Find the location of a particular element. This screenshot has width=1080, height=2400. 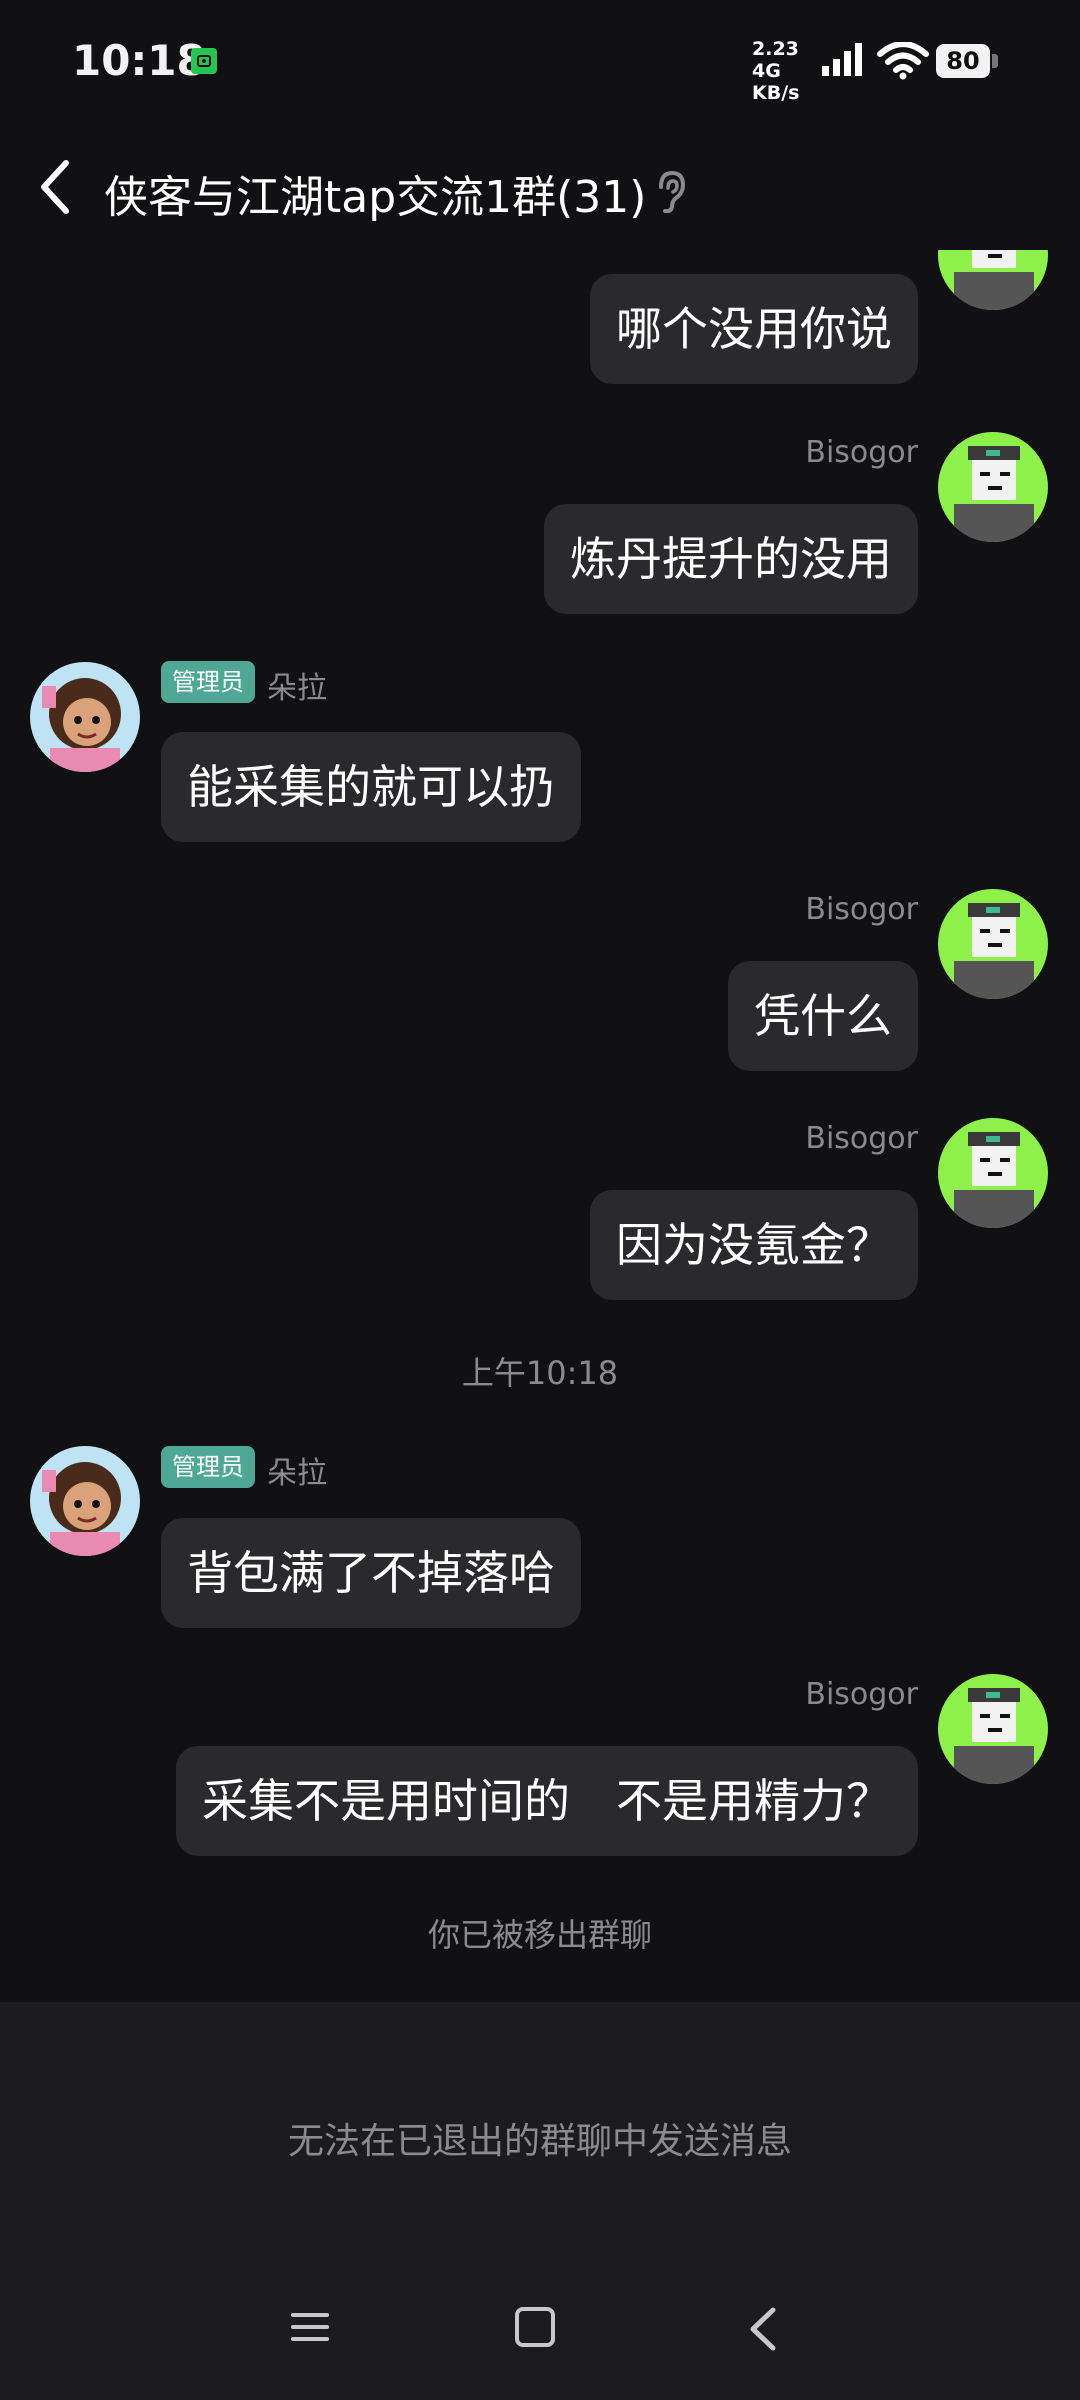

message-text: 凭什么 is located at coordinates (823, 1016).